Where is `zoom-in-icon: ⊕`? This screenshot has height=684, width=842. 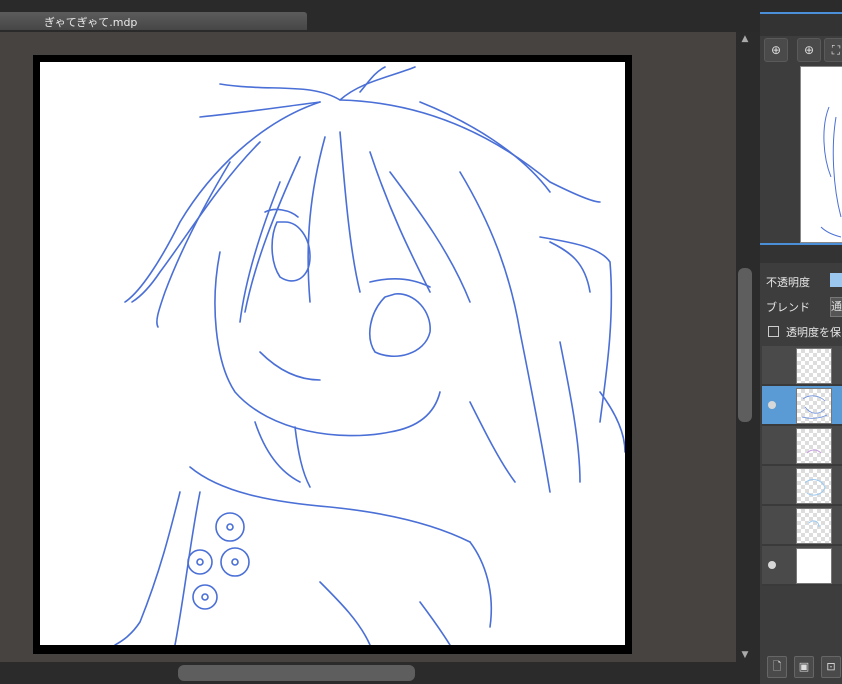 zoom-in-icon: ⊕ is located at coordinates (809, 50).